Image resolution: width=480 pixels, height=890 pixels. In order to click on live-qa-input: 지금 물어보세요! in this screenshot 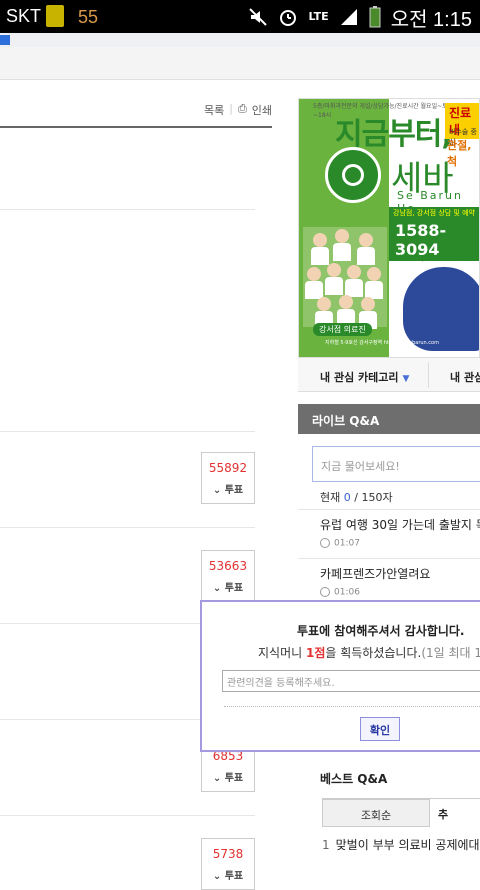, I will do `click(396, 464)`.